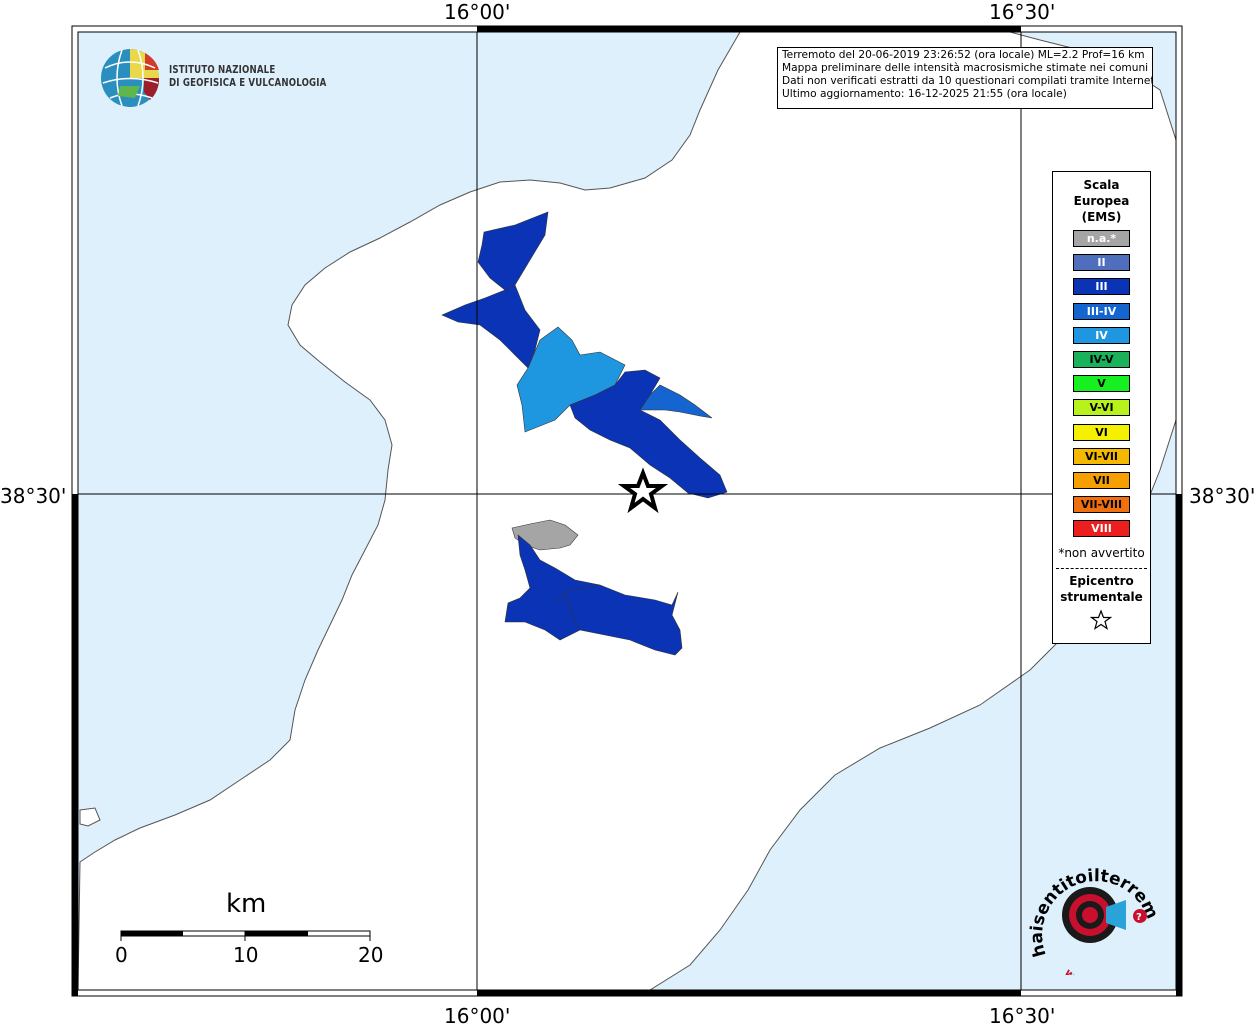 The image size is (1254, 1028). I want to click on legend-item-vii-viii: VII-VIII, so click(1101, 505).